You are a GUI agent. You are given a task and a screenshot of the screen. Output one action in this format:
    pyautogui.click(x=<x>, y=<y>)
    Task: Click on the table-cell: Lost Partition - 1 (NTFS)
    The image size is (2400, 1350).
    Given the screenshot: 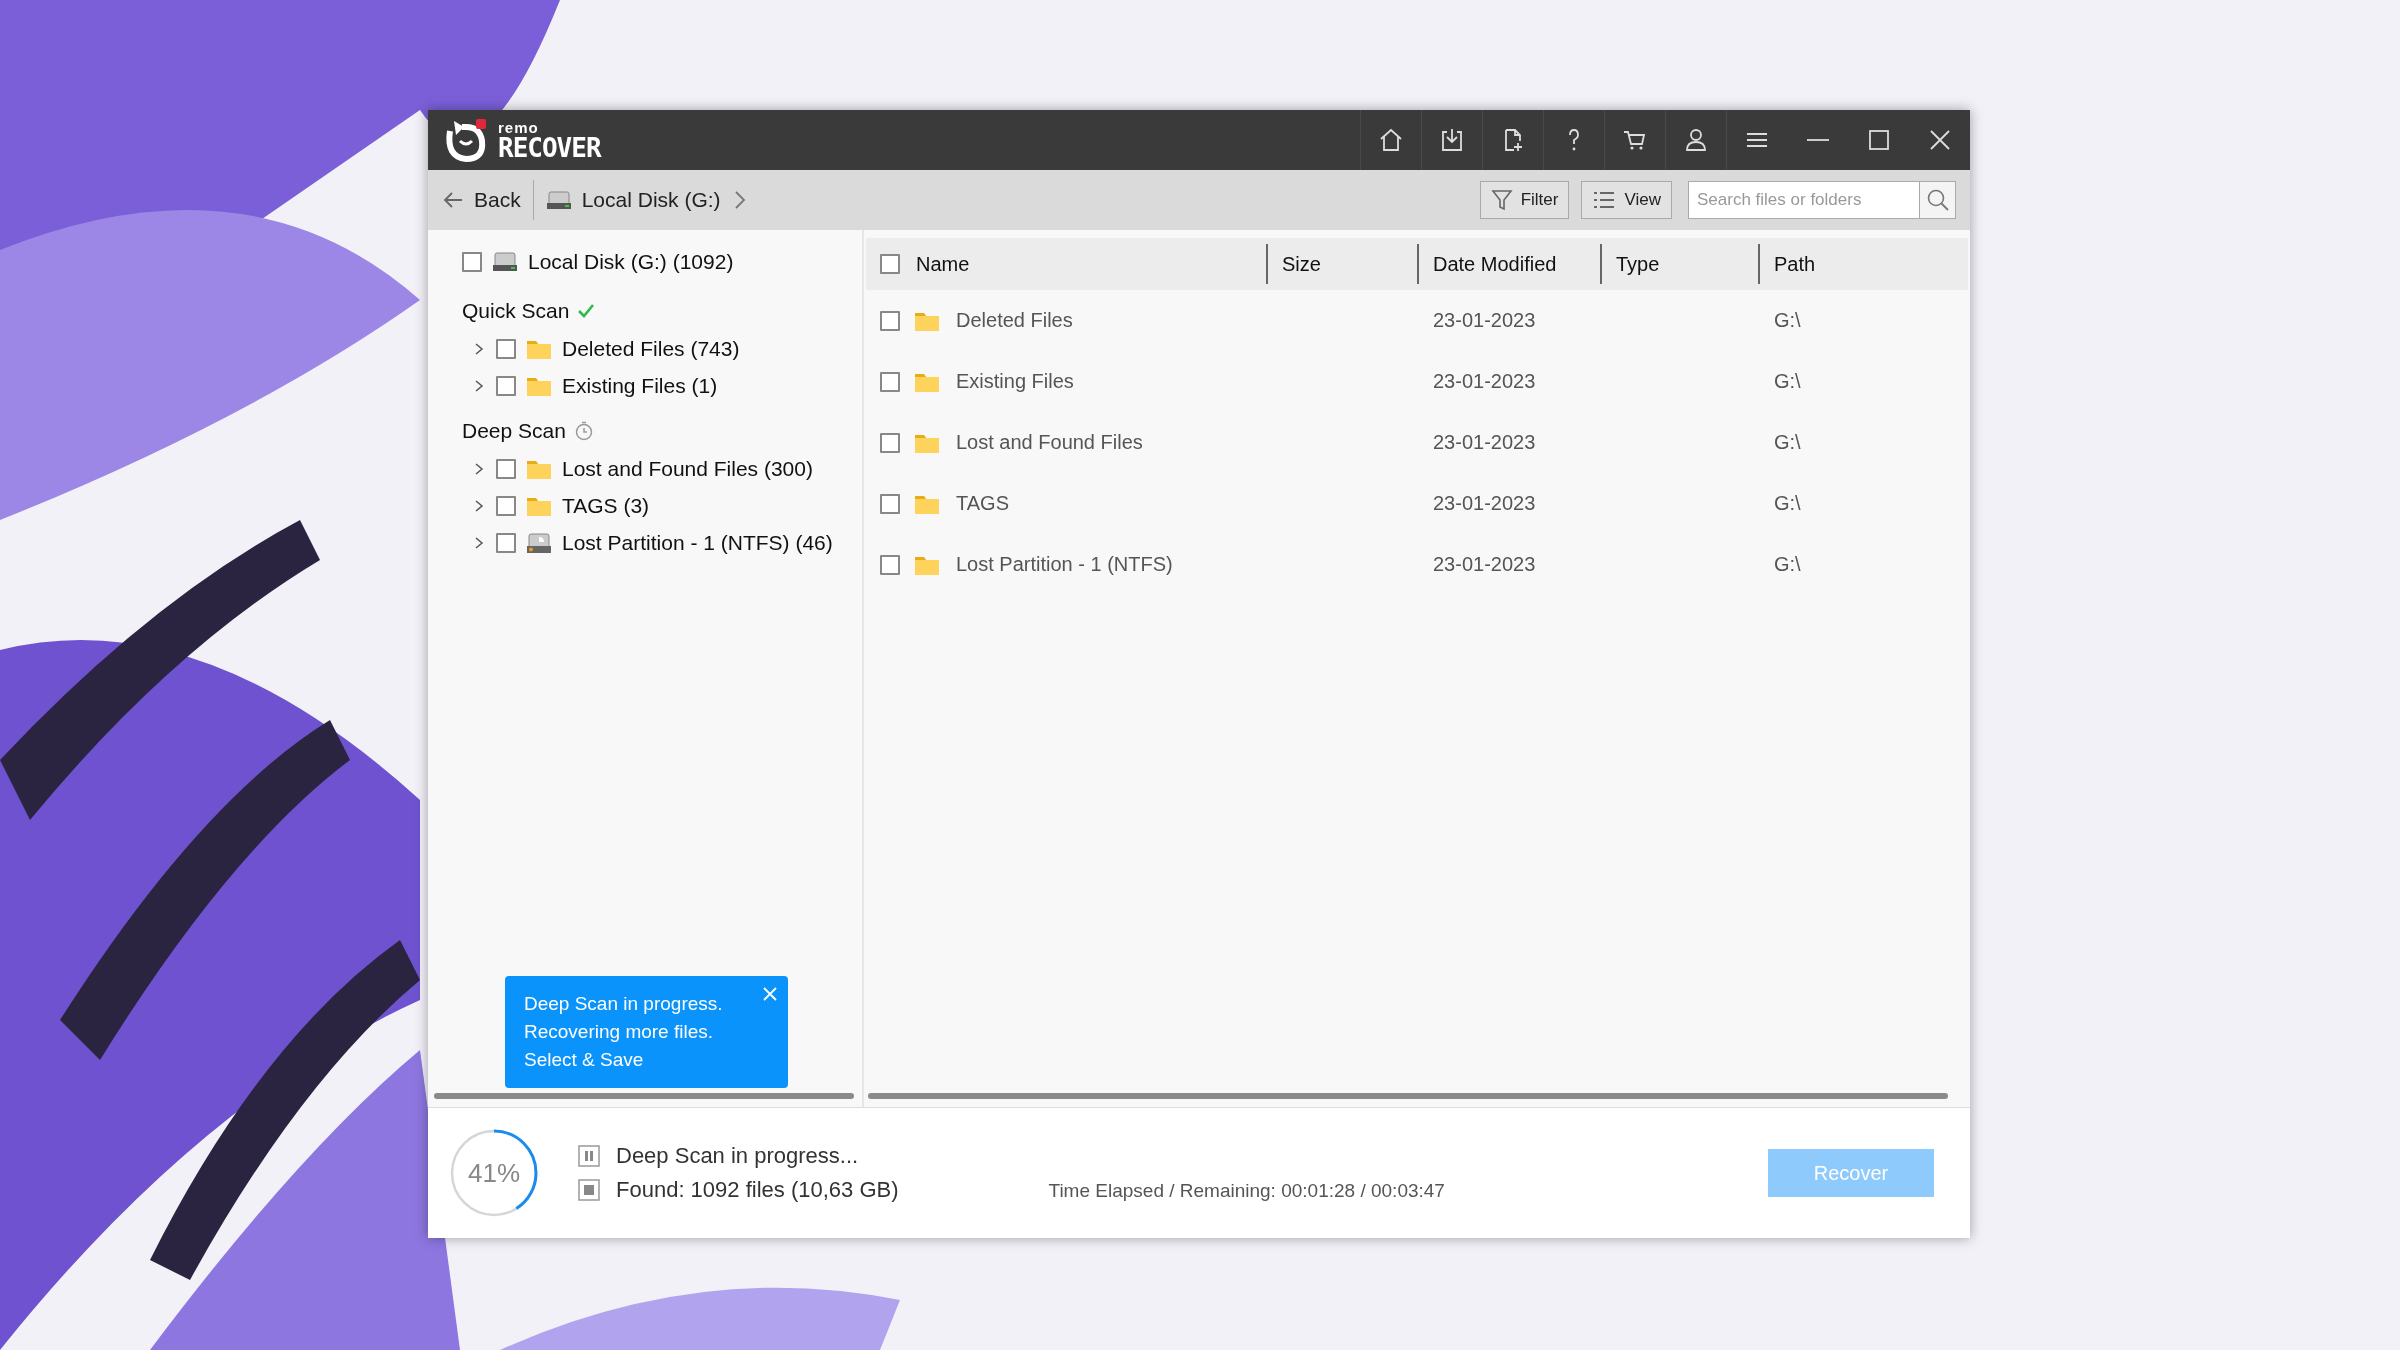 What is the action you would take?
    pyautogui.click(x=1064, y=564)
    